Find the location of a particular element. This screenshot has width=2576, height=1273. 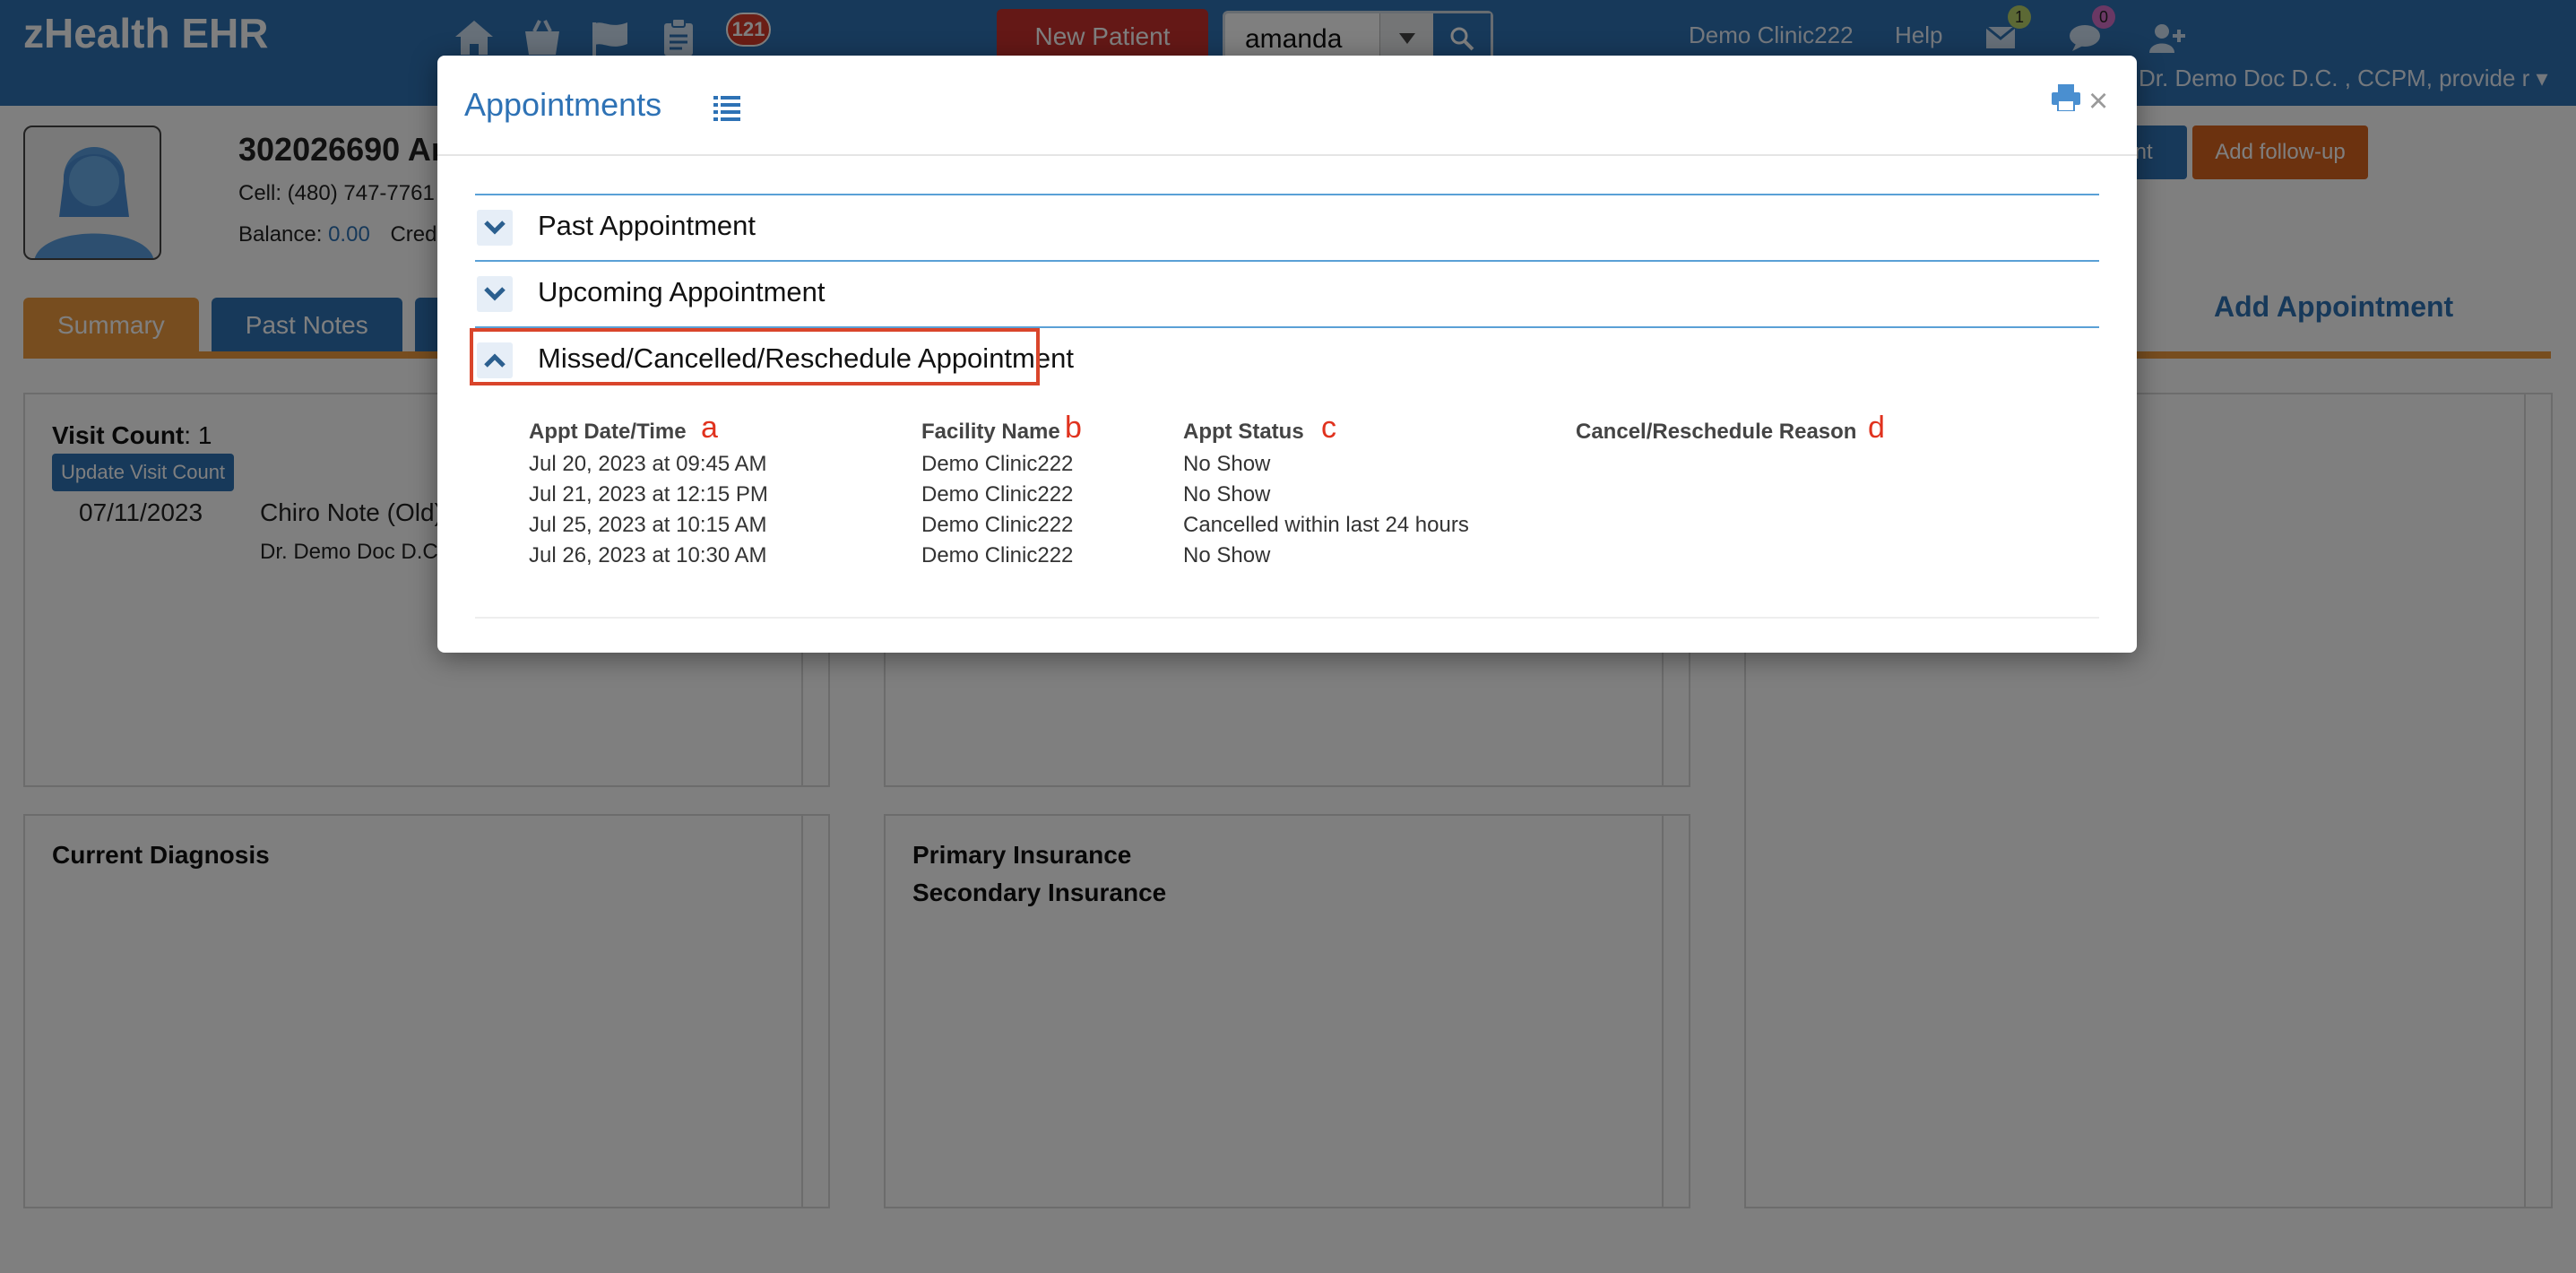

column-cancel-reason-label: Cancel/Reschedule Reason is located at coordinates (1716, 432).